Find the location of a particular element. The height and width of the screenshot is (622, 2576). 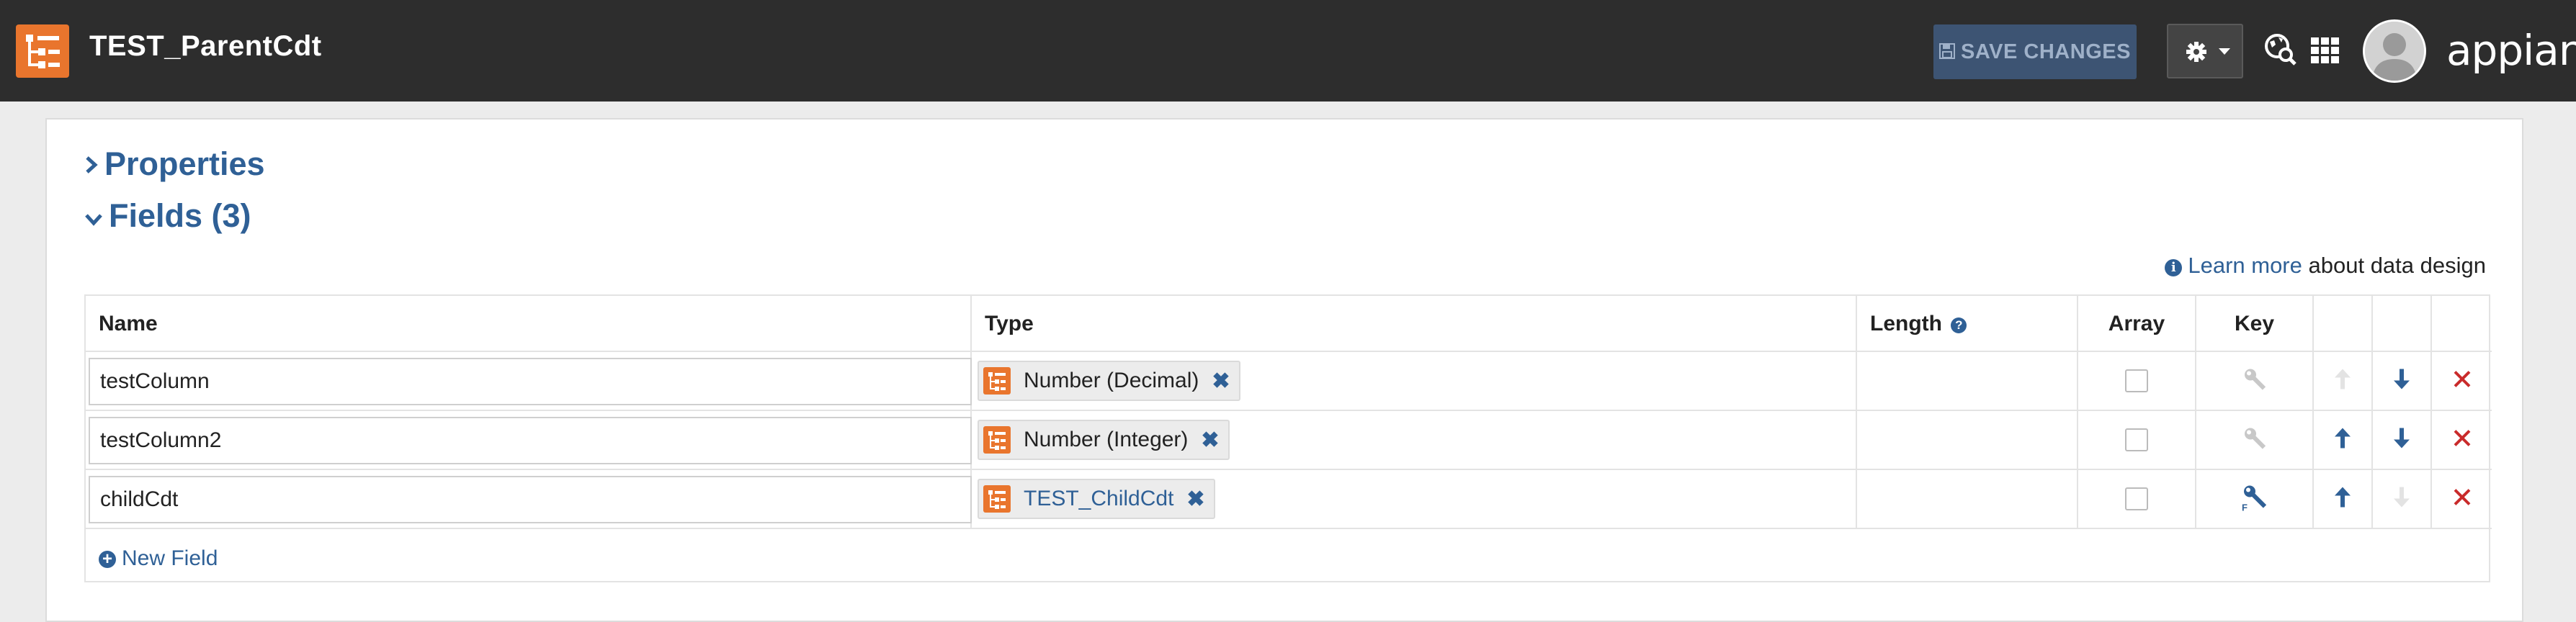

fields-section-toggle: Fields (3) is located at coordinates (167, 216).